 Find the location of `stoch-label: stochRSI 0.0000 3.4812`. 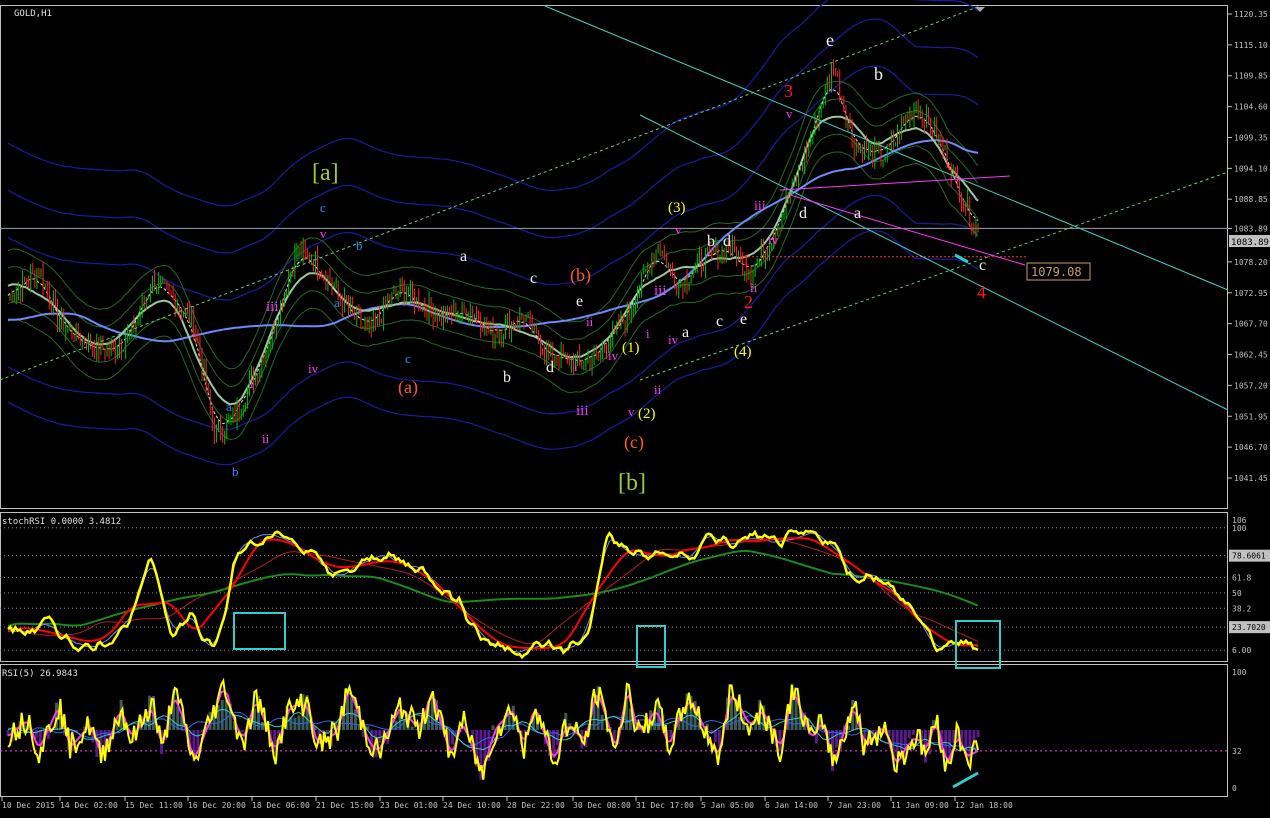

stoch-label: stochRSI 0.0000 3.4812 is located at coordinates (61, 522).